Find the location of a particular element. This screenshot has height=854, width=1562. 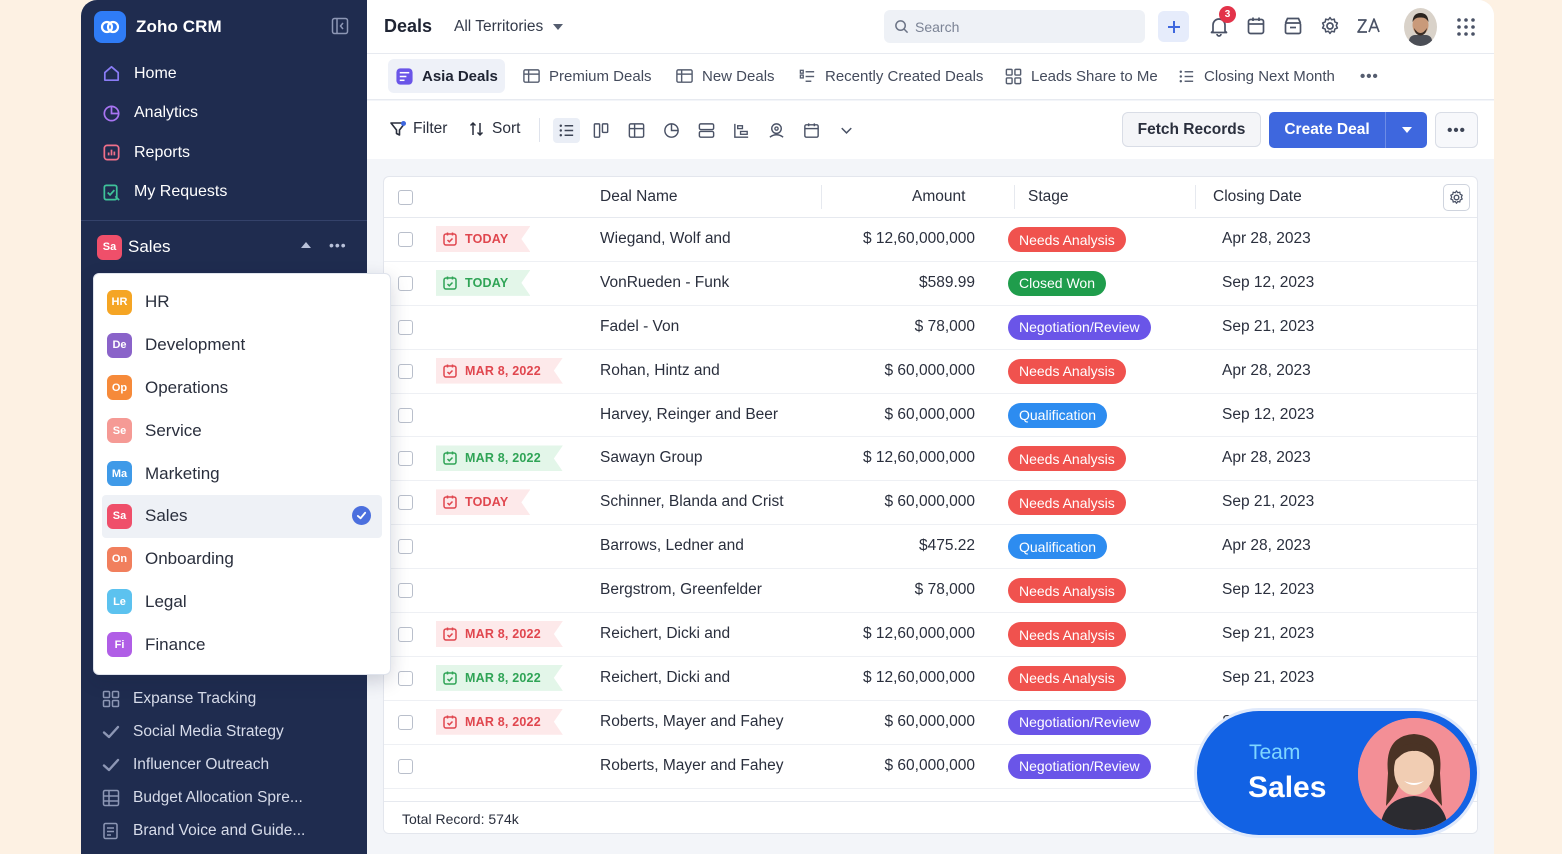

deal-name-cell: Schinner, Blanda and Crist is located at coordinates (692, 502).